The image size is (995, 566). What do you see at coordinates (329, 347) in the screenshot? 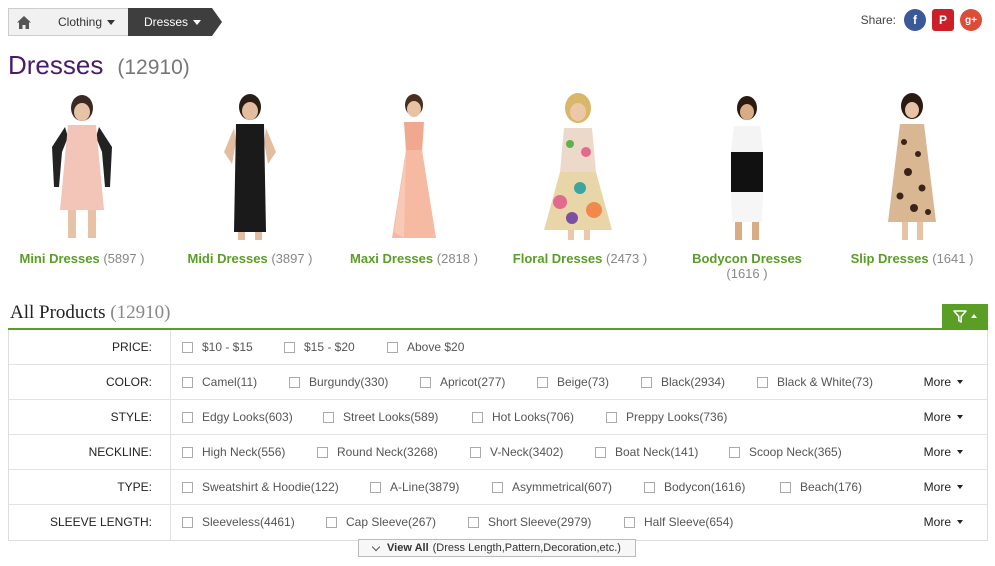
I see `filter-option-label: $15 - $20` at bounding box center [329, 347].